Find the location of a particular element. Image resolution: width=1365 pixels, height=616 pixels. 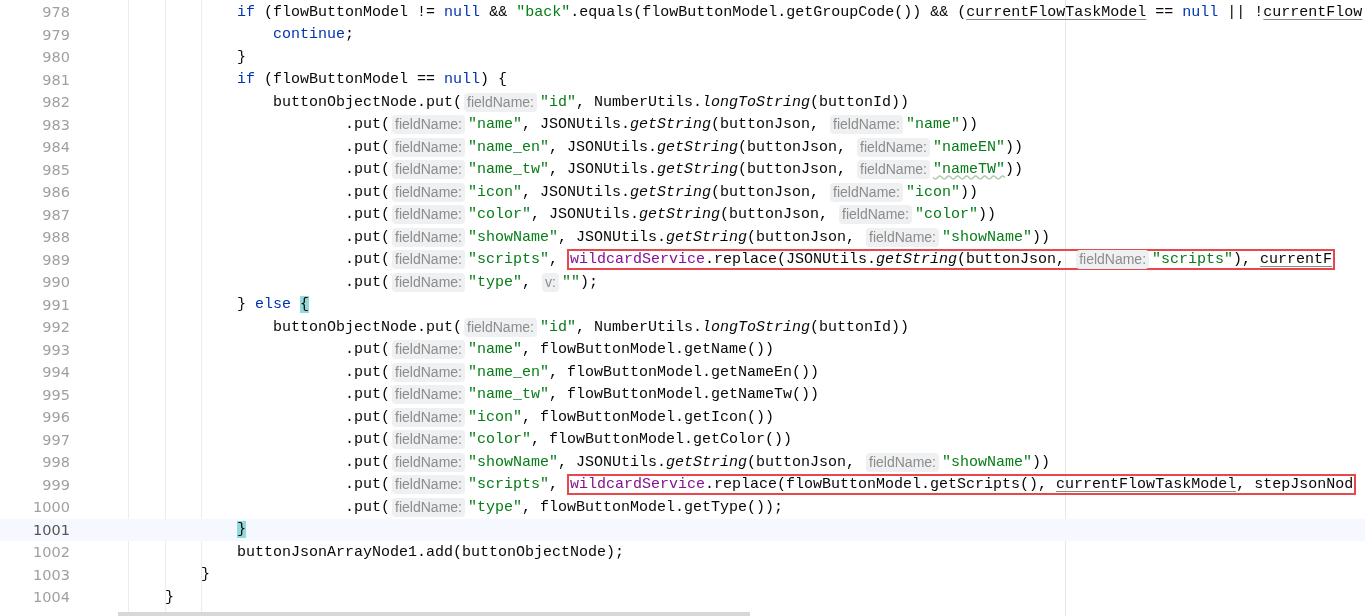

parameter-hint: v: is located at coordinates (550, 282).